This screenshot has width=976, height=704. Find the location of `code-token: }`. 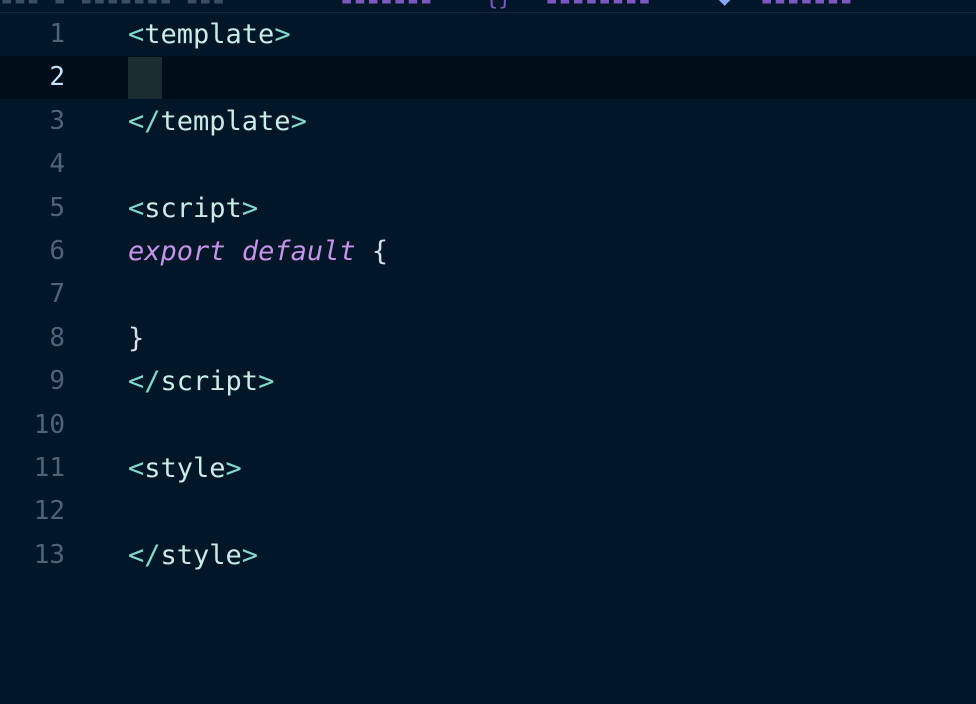

code-token: } is located at coordinates (136, 338).